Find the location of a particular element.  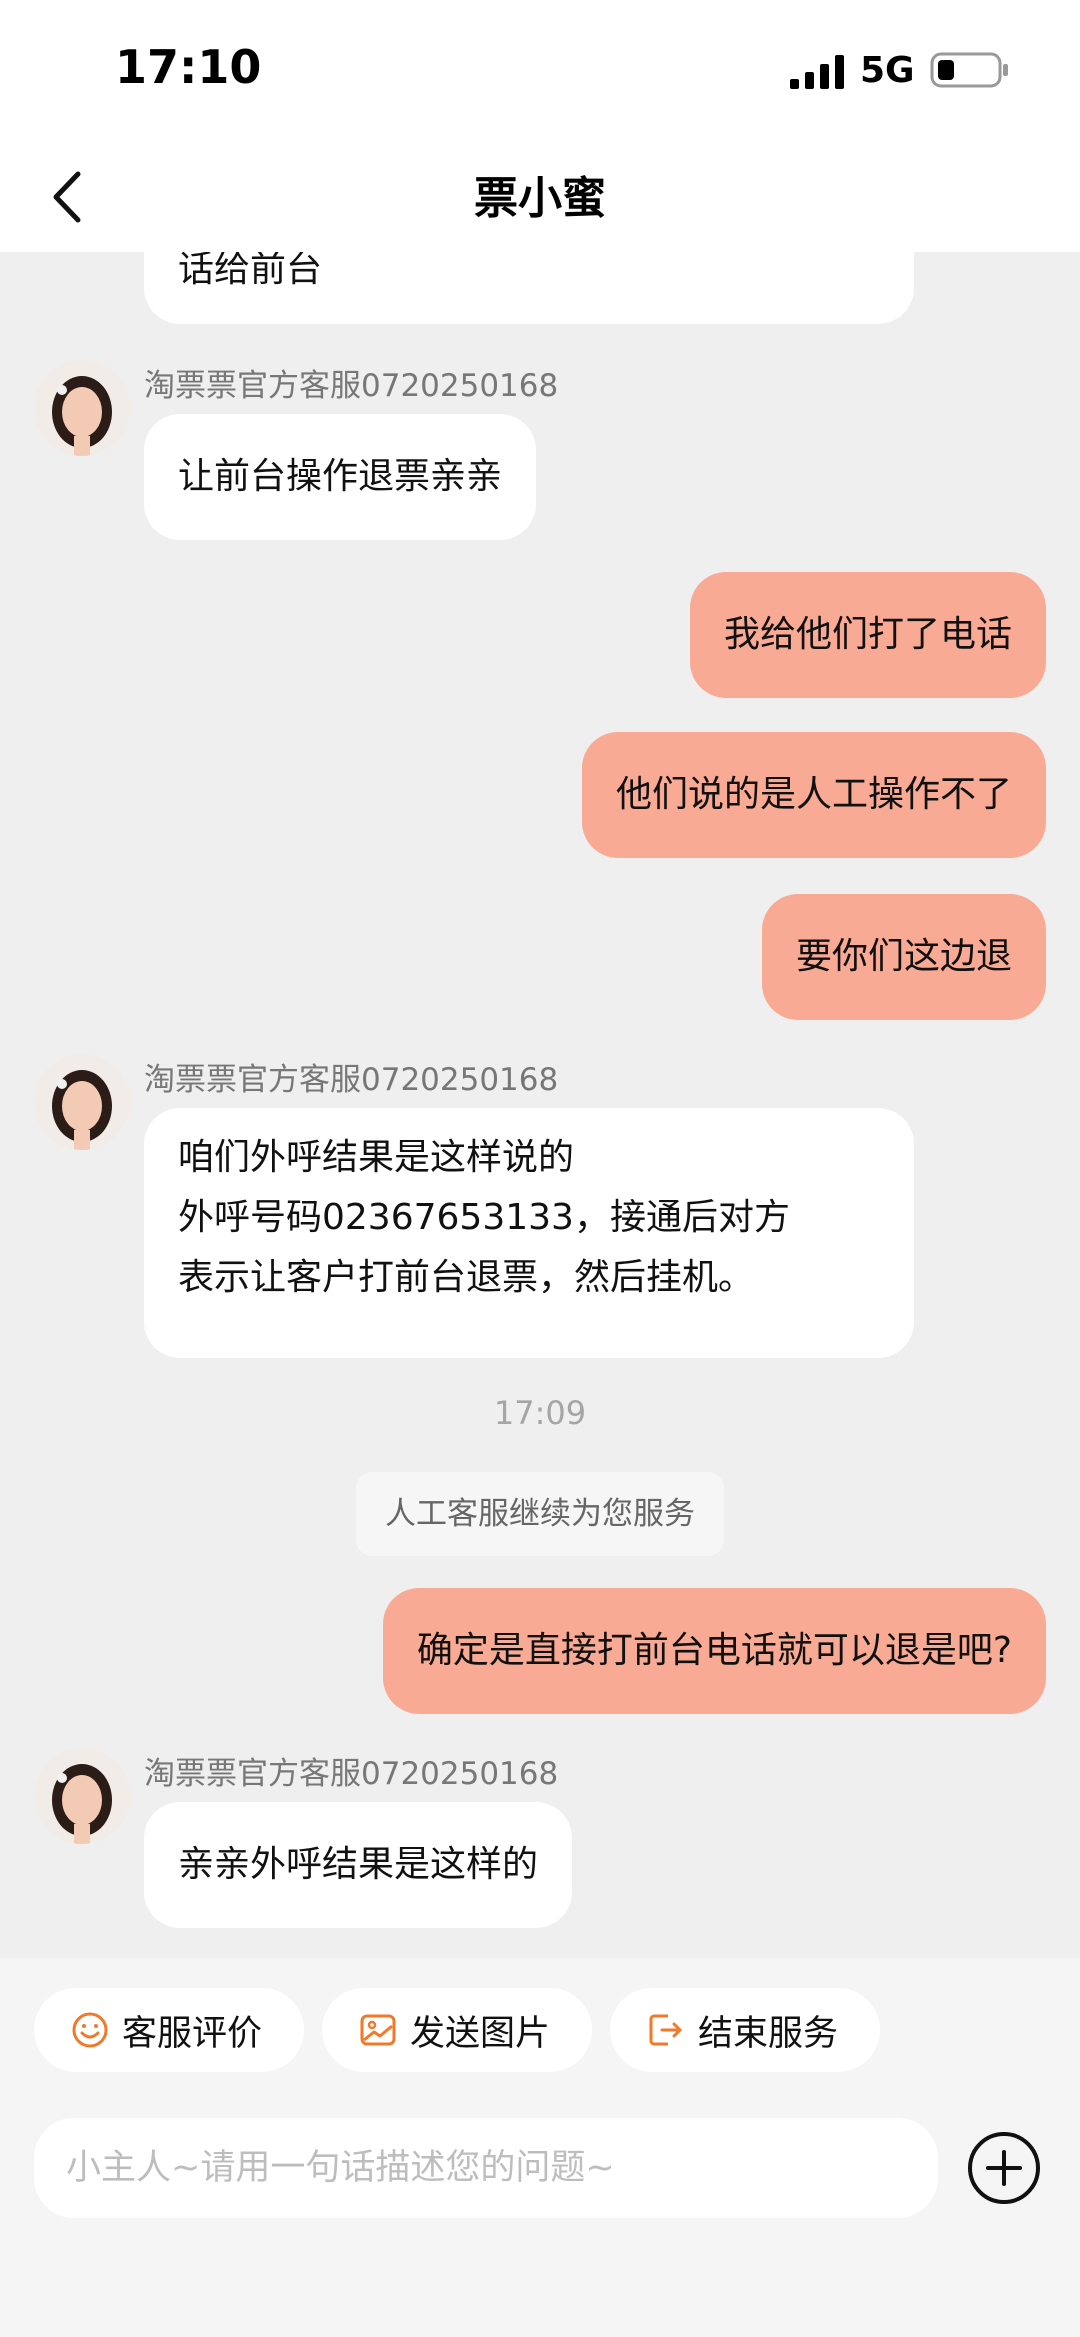

message-text: 确定是直接打前台电话就可以退是吧? is located at coordinates (714, 1650).